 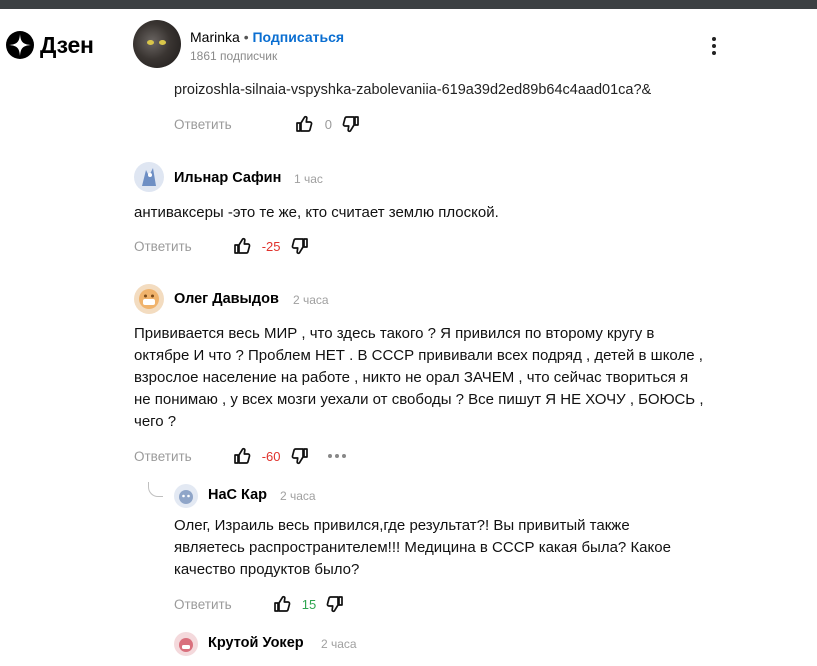 I want to click on comment-author: Ильнар Сафин, so click(x=227, y=178).